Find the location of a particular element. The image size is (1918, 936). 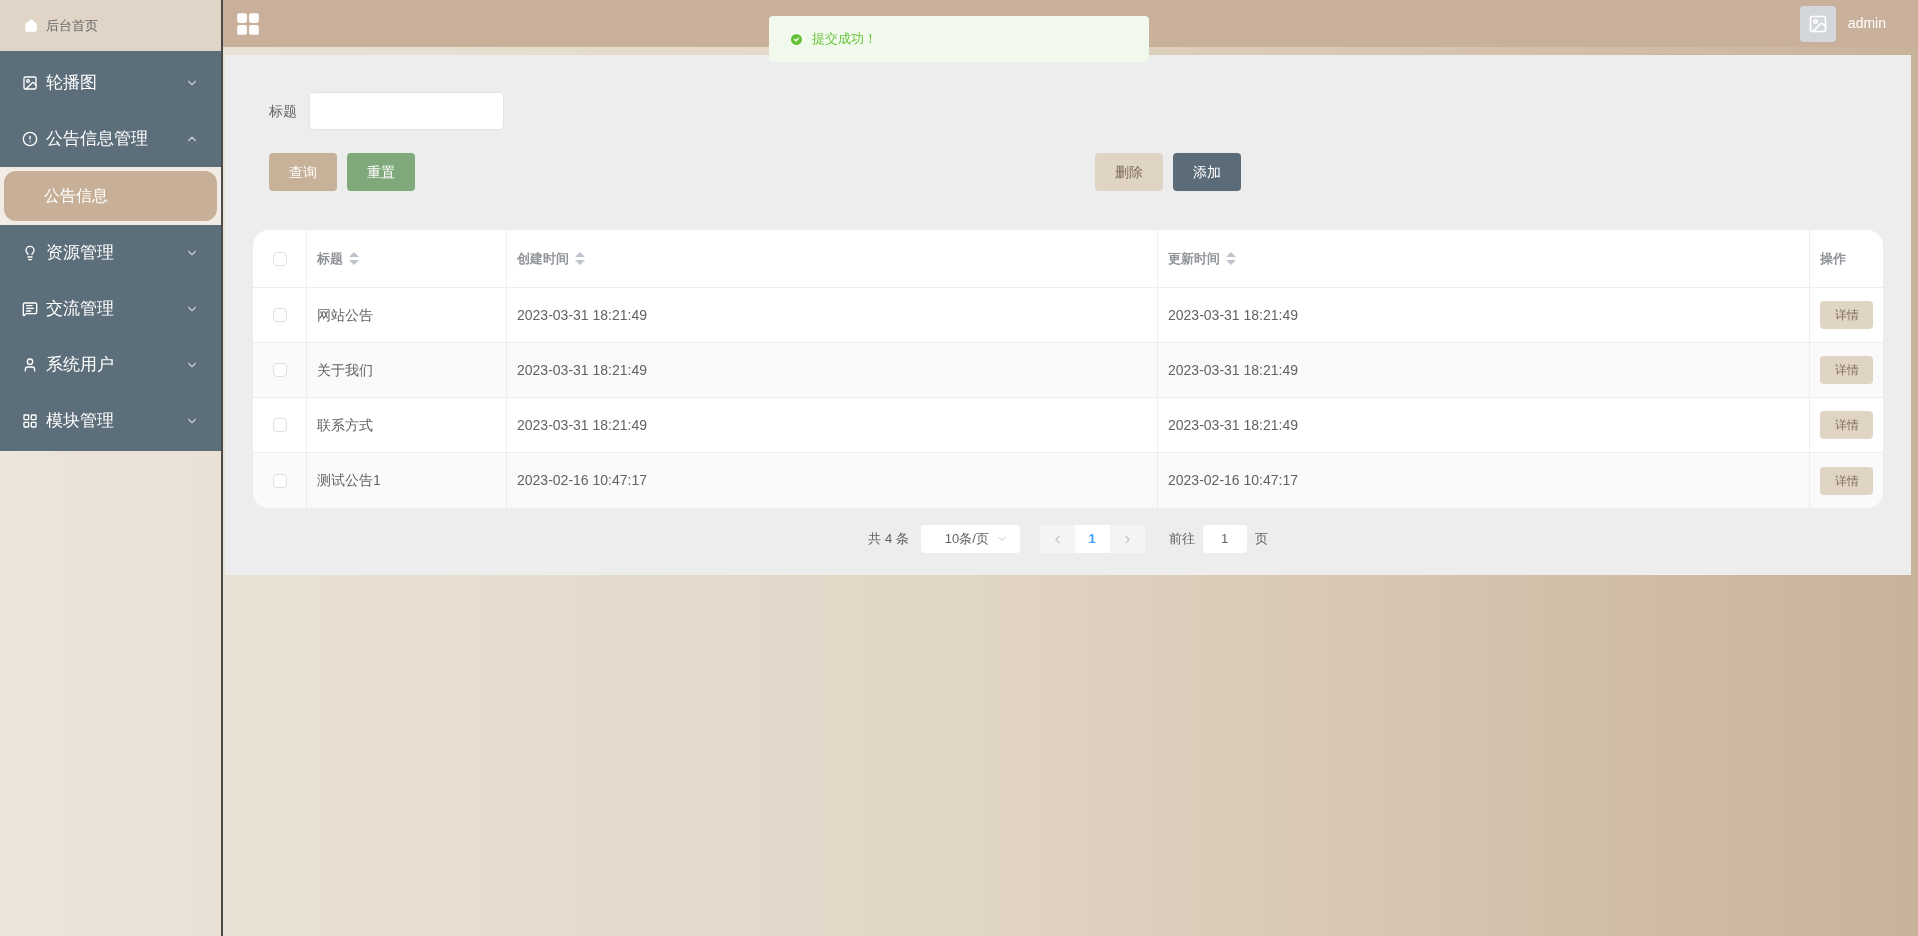

column-header: 操作 is located at coordinates (1833, 258).